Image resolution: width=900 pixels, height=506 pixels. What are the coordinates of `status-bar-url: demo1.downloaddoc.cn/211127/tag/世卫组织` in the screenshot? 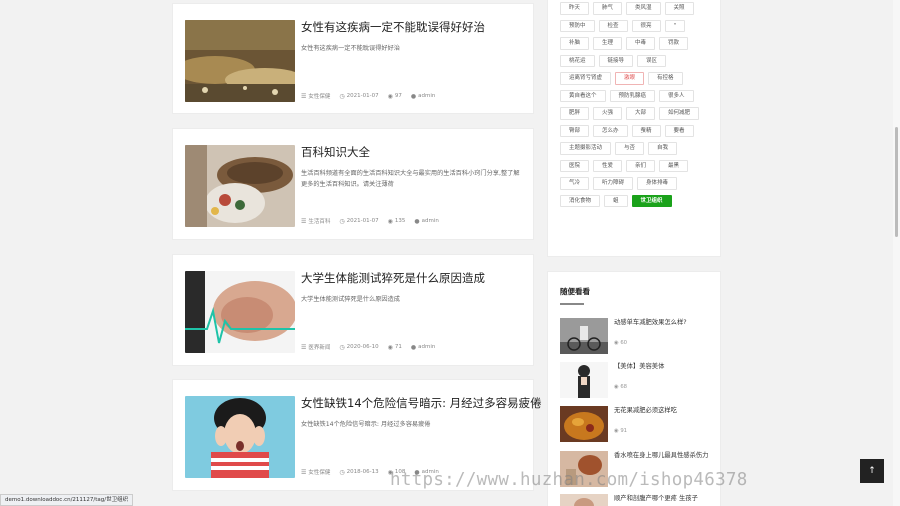 It's located at (67, 500).